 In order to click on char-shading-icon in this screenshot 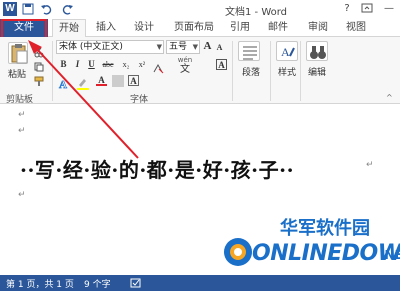, I will do `click(118, 81)`.